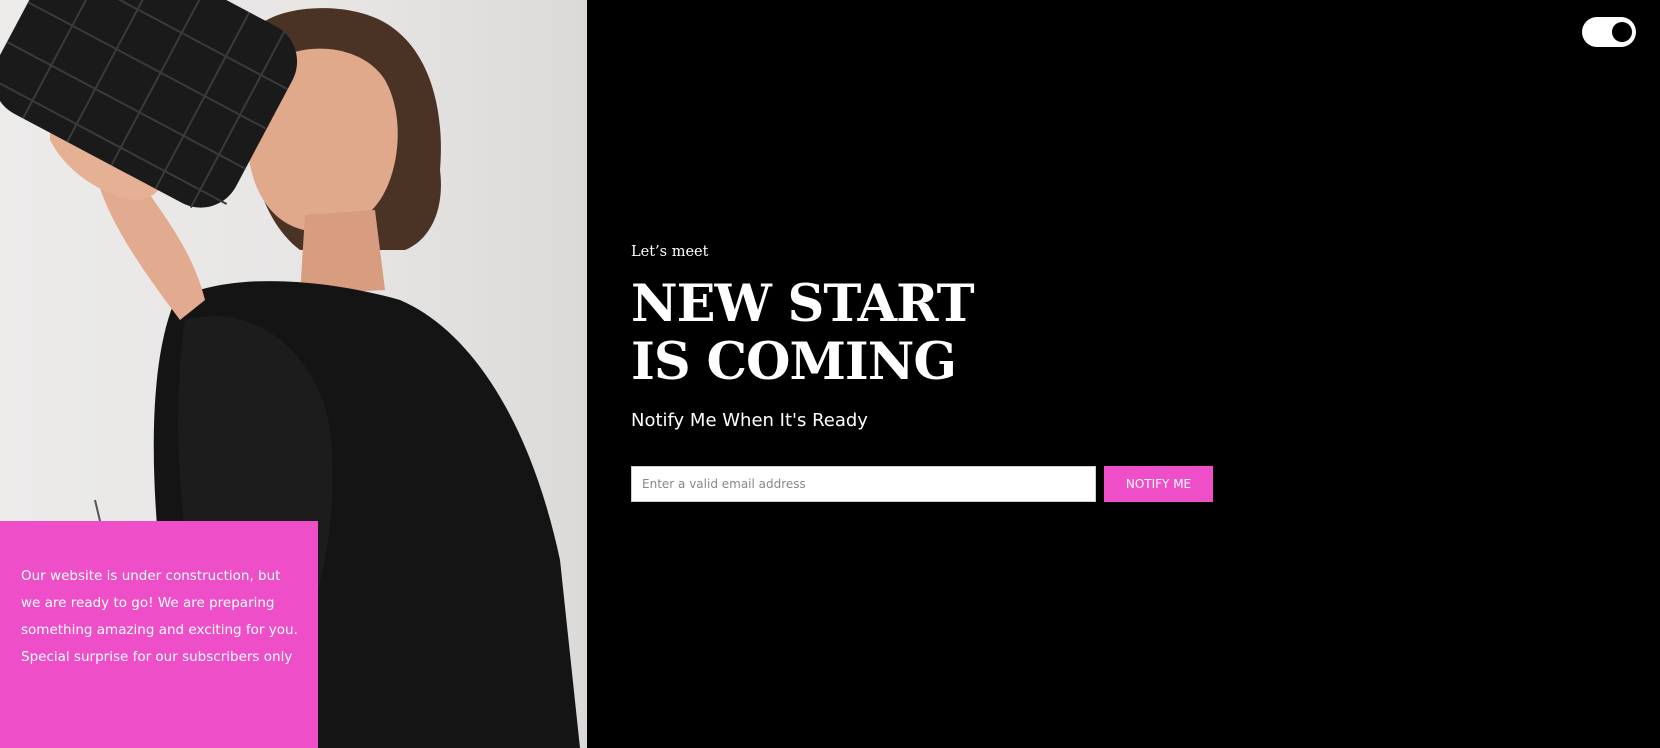 The image size is (1660, 748). What do you see at coordinates (670, 252) in the screenshot?
I see `eyebrow-text: Let’s meet` at bounding box center [670, 252].